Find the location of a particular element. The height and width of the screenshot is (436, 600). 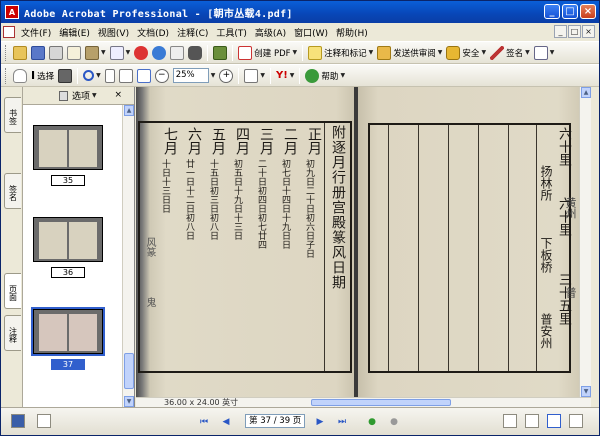

stamp-button is located at coordinates (220, 53).